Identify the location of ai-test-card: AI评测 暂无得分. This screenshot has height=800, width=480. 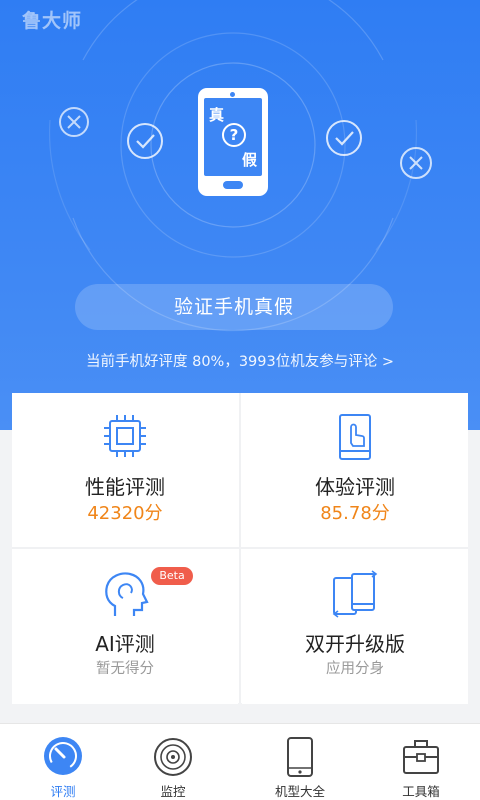
(125, 627).